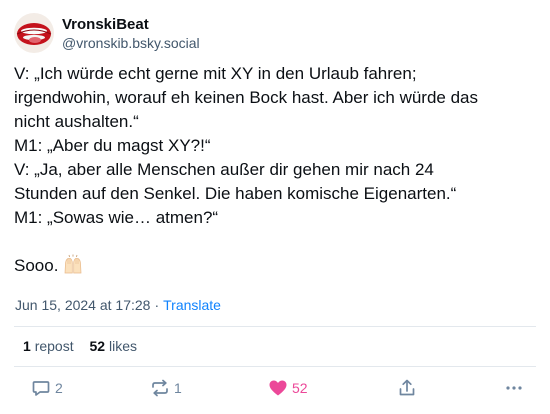  Describe the element at coordinates (279, 267) in the screenshot. I see `post-text-closing: Sooo.` at that location.